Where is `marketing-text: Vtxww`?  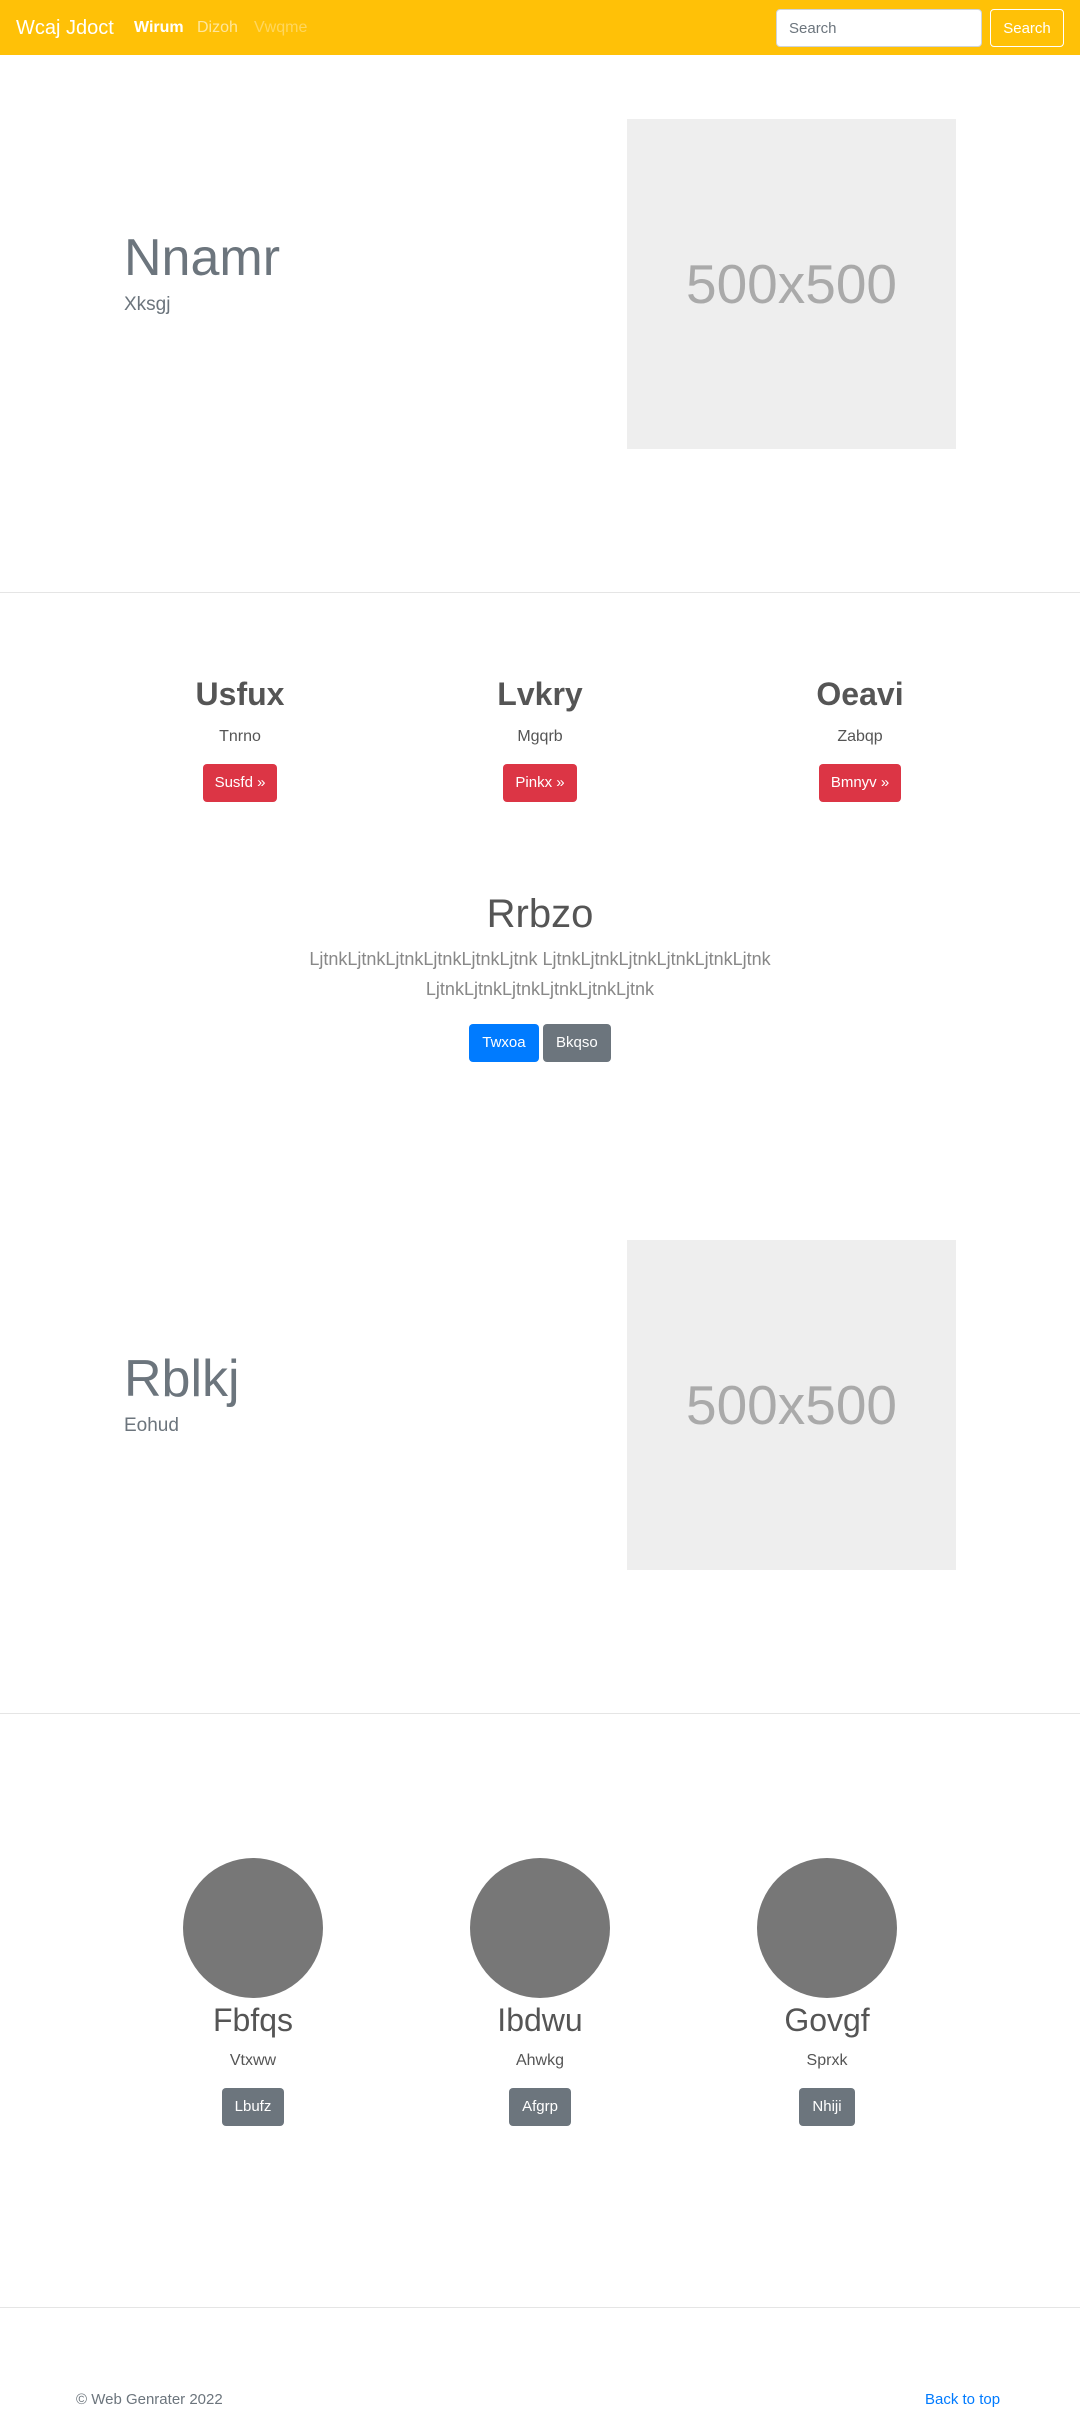 marketing-text: Vtxww is located at coordinates (253, 2060).